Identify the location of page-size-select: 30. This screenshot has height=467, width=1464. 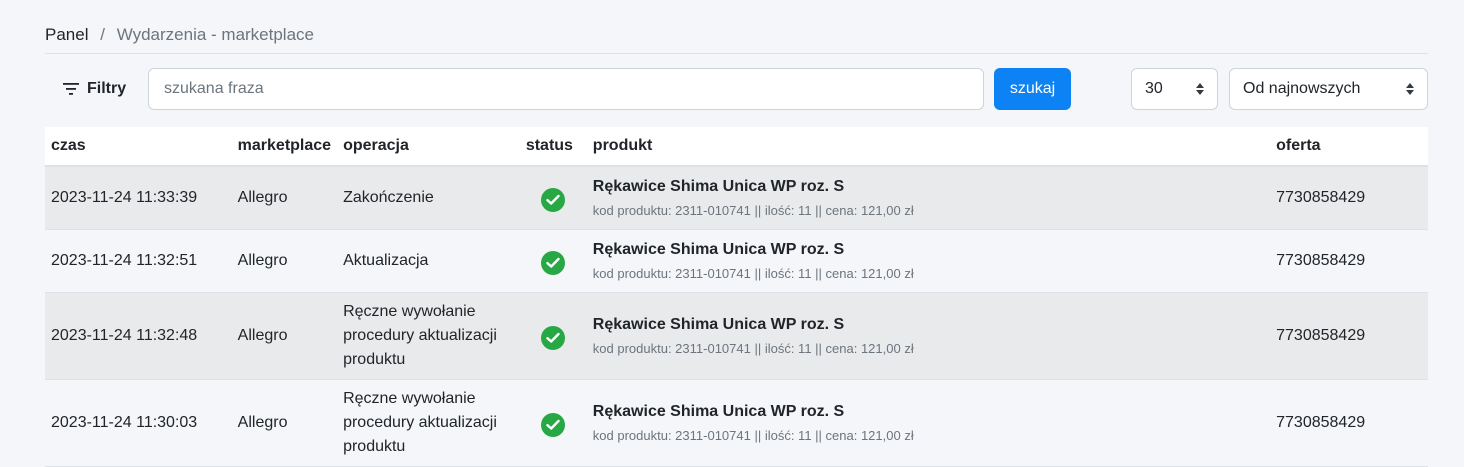
(1174, 89).